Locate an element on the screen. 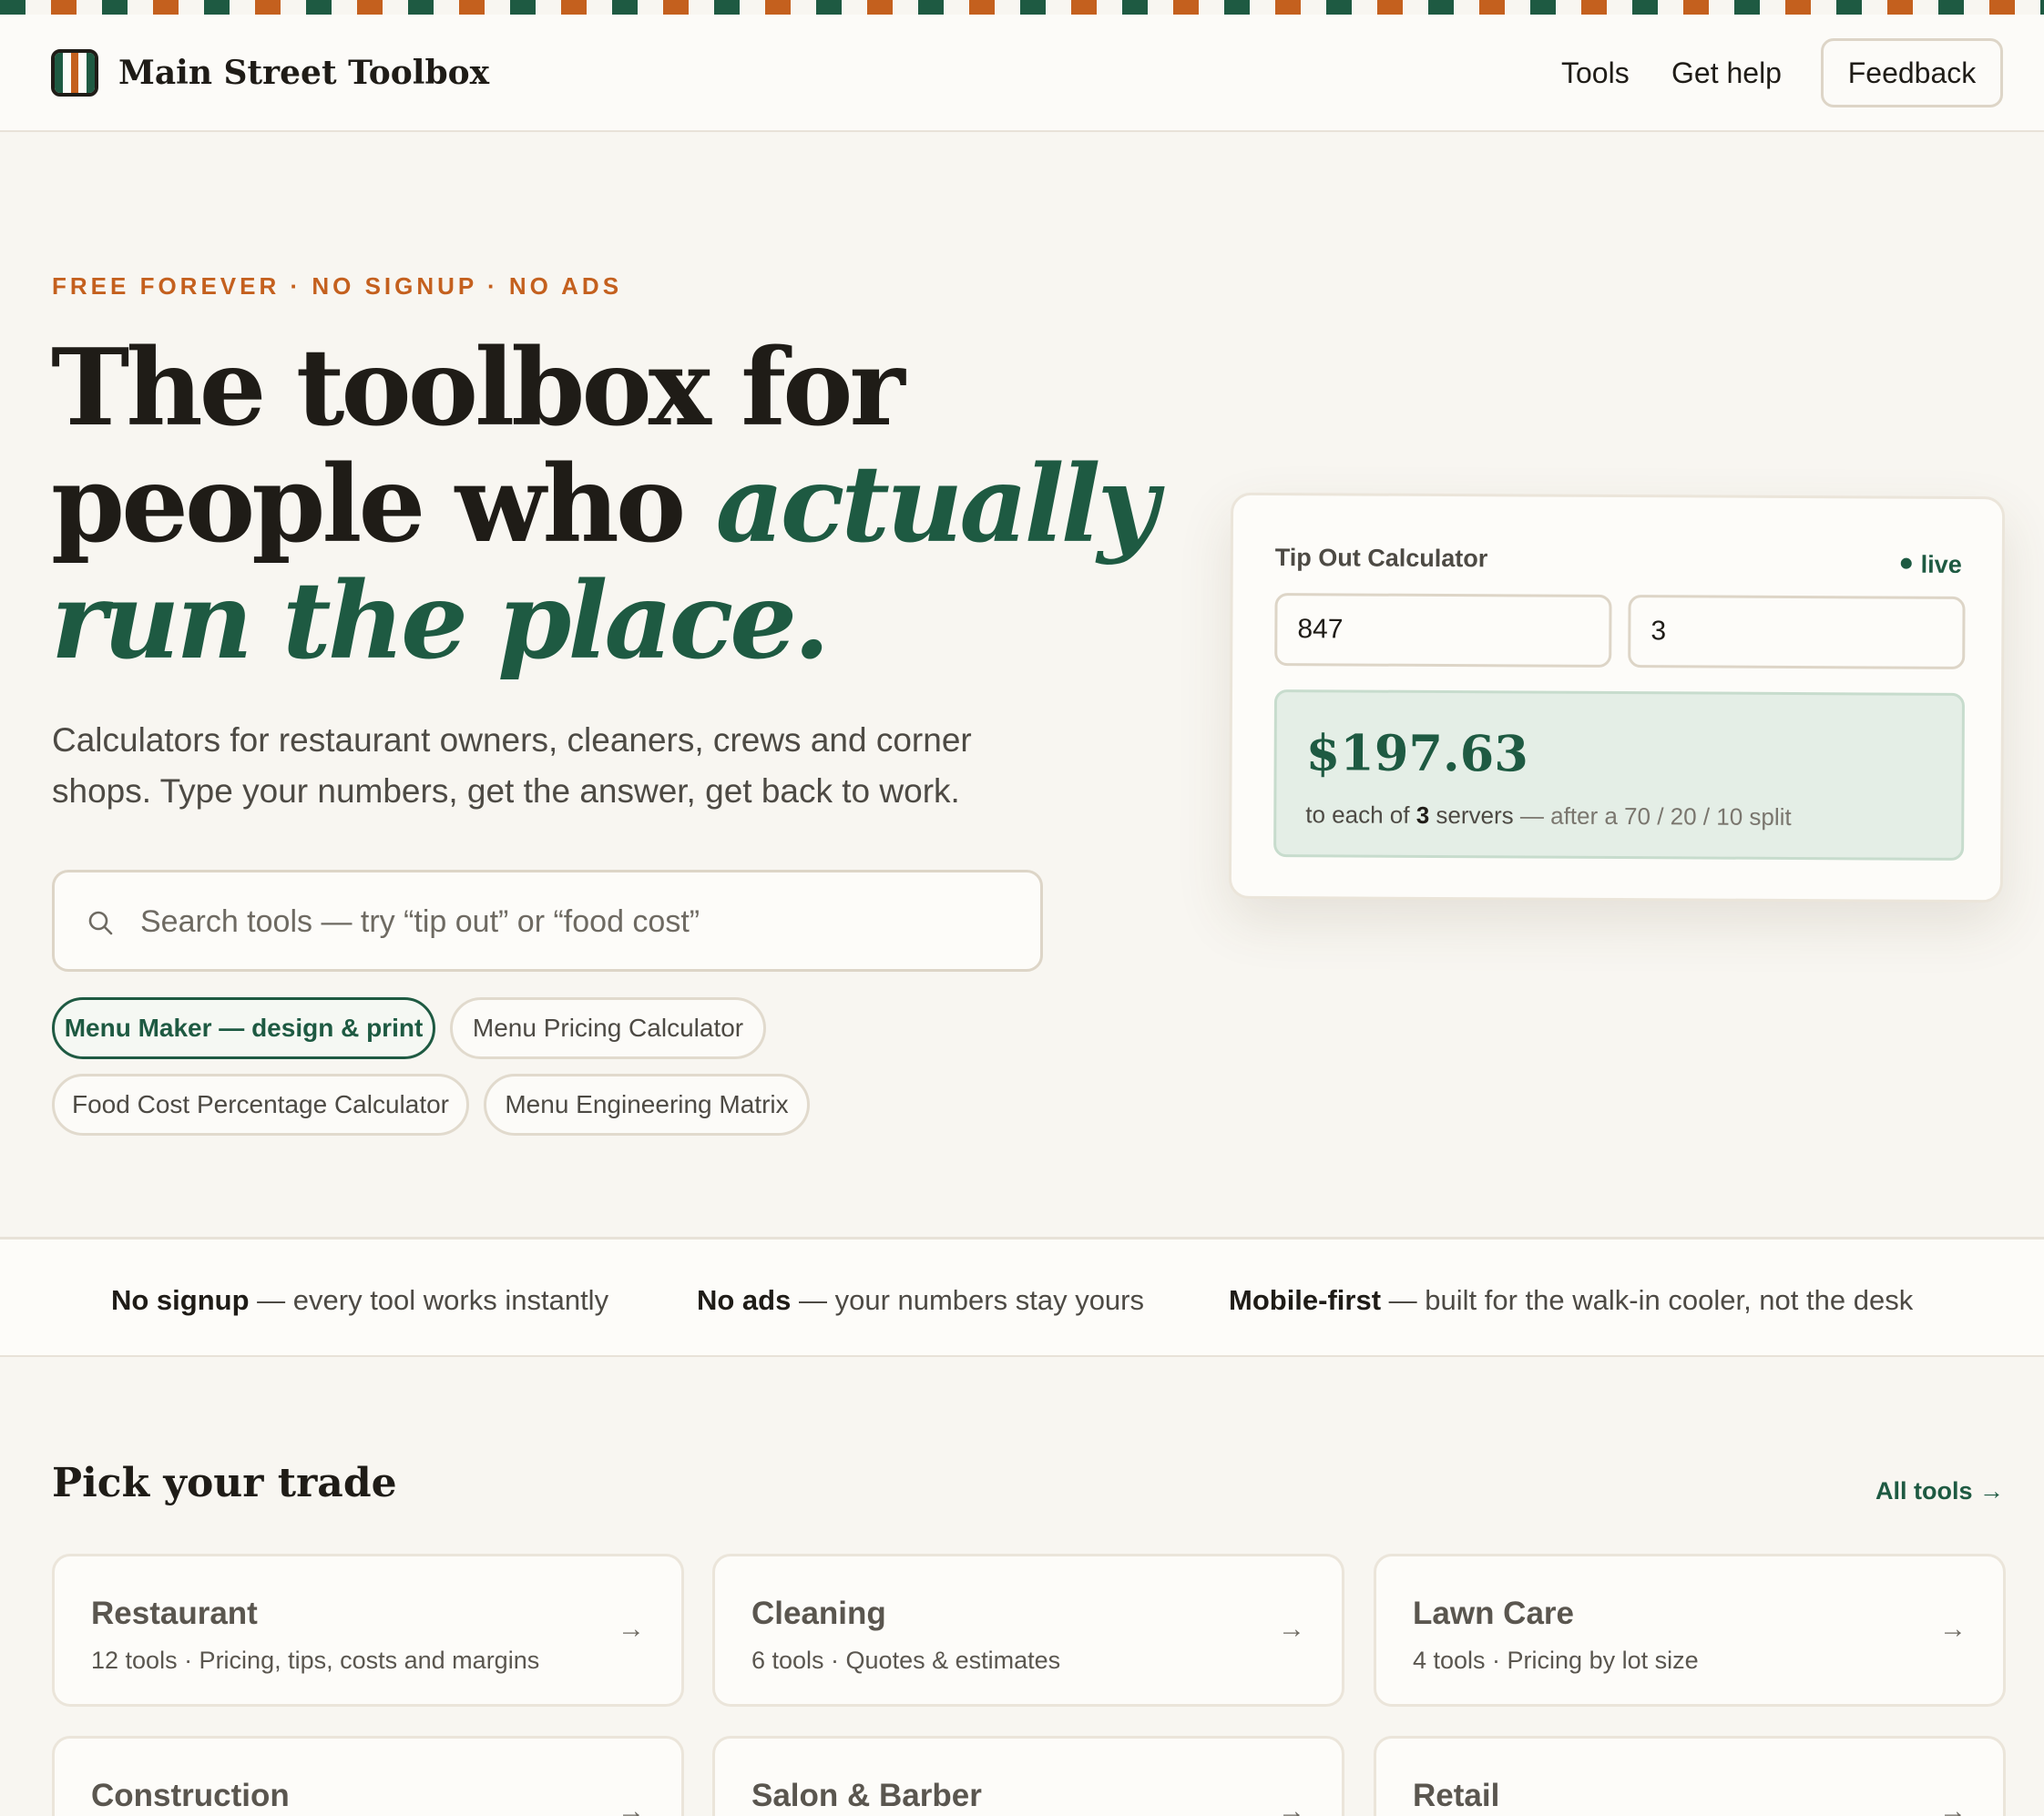  feature-no-signup-text: — every tool works instantly is located at coordinates (429, 1300).